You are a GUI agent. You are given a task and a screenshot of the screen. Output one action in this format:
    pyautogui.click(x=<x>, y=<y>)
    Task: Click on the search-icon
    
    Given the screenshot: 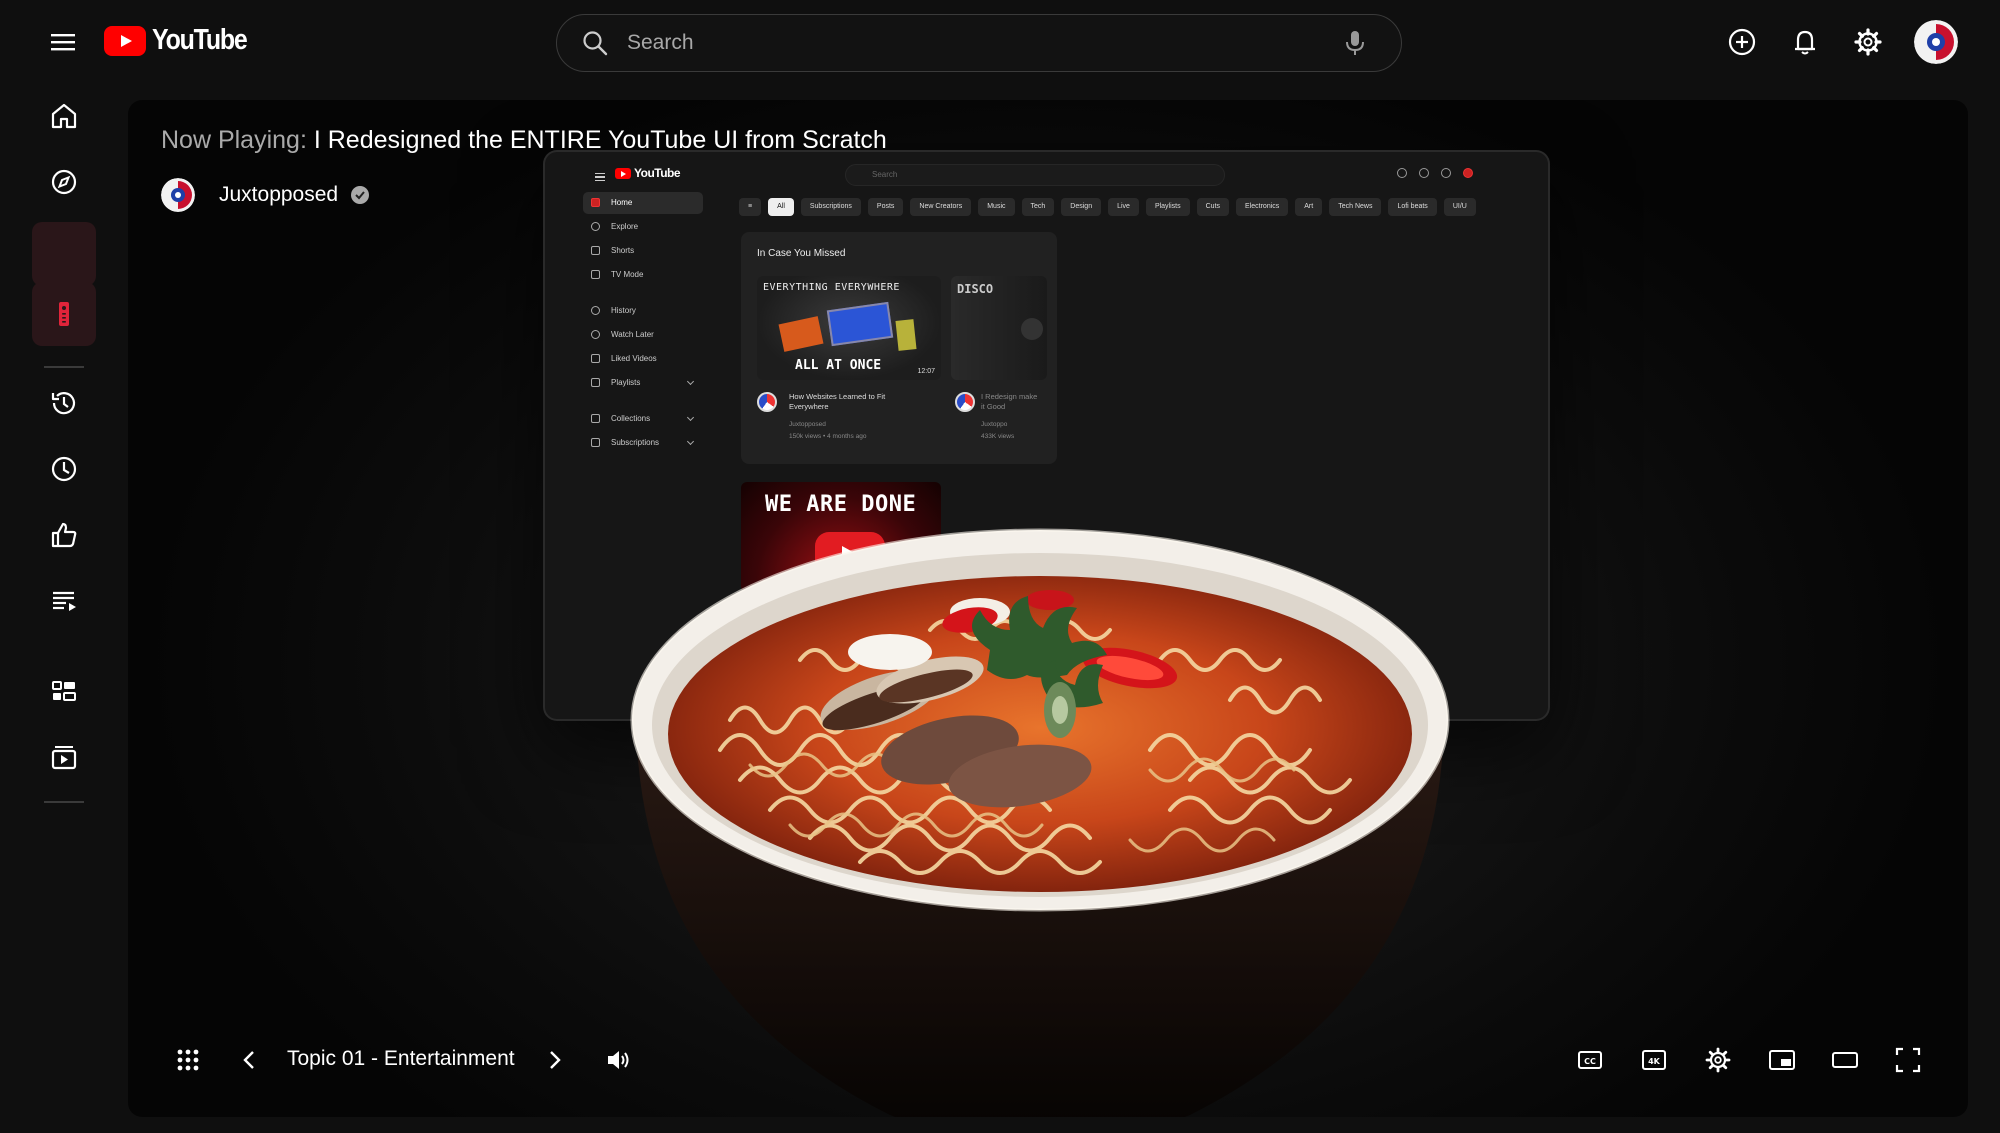 What is the action you would take?
    pyautogui.click(x=595, y=43)
    